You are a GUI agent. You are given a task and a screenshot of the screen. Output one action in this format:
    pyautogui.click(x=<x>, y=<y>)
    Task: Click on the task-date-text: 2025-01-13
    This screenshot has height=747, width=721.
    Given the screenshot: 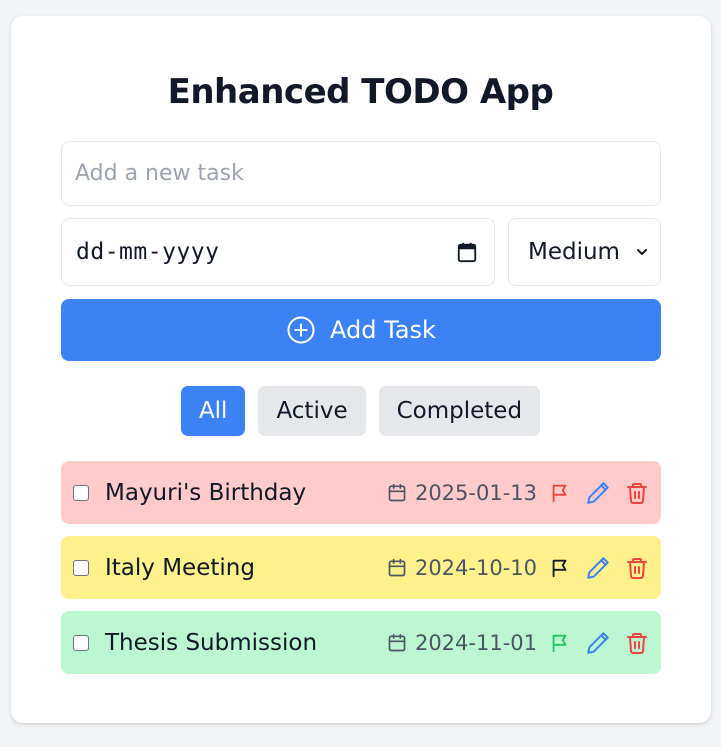 What is the action you would take?
    pyautogui.click(x=475, y=492)
    